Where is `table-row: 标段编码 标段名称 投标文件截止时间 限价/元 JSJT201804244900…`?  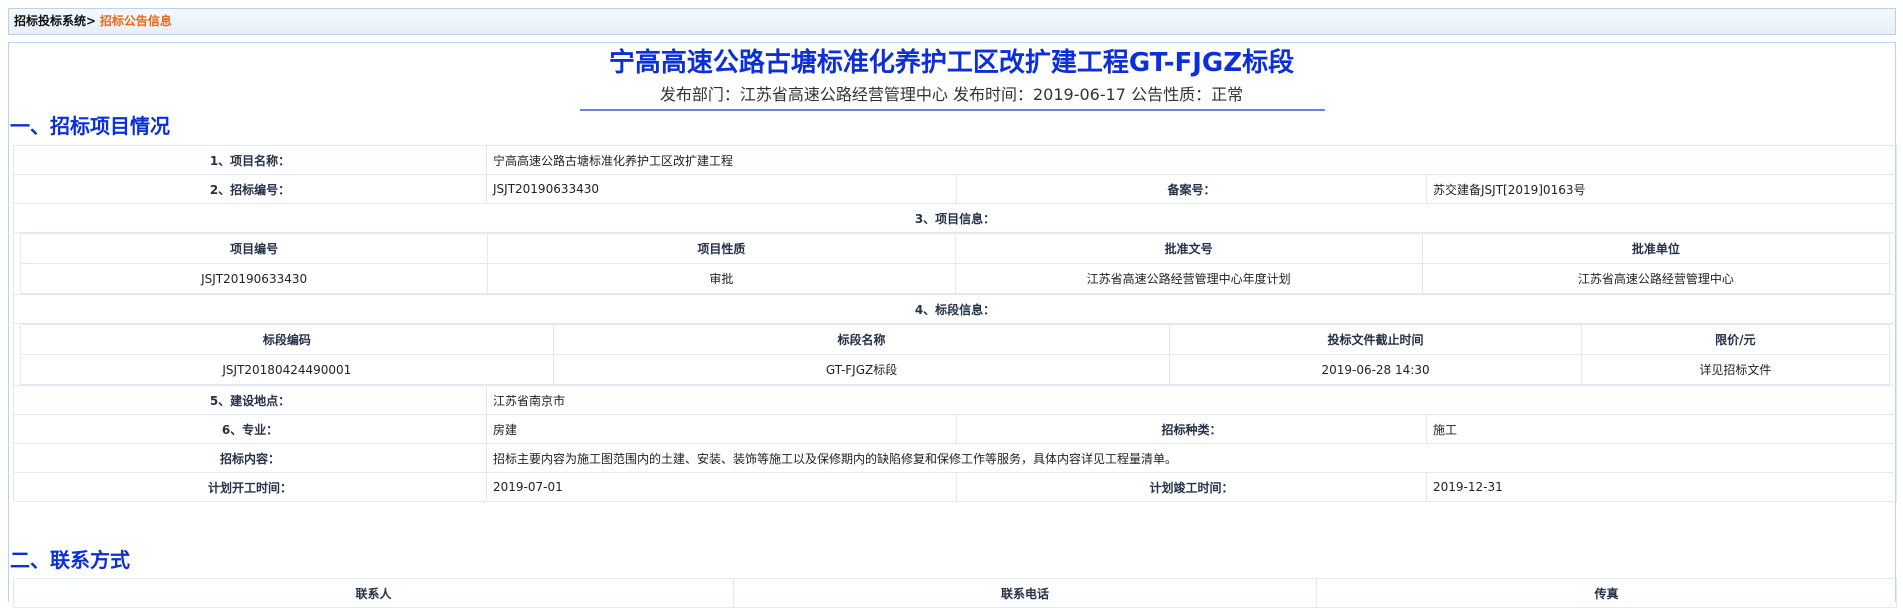 table-row: 标段编码 标段名称 投标文件截止时间 限价/元 JSJT201804244900… is located at coordinates (955, 354).